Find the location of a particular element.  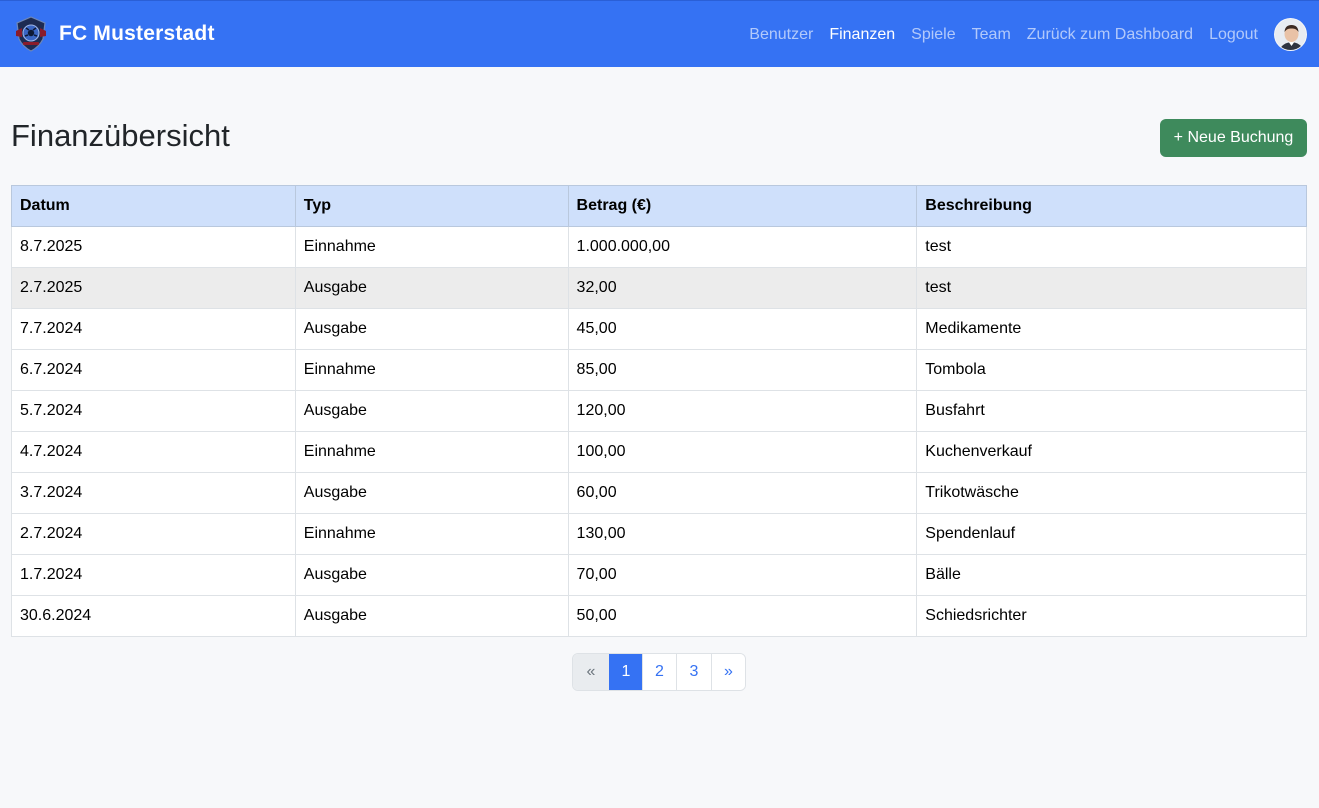

table-row: 5.7.2024 Ausgabe 120,00 Busfahrt is located at coordinates (659, 411).